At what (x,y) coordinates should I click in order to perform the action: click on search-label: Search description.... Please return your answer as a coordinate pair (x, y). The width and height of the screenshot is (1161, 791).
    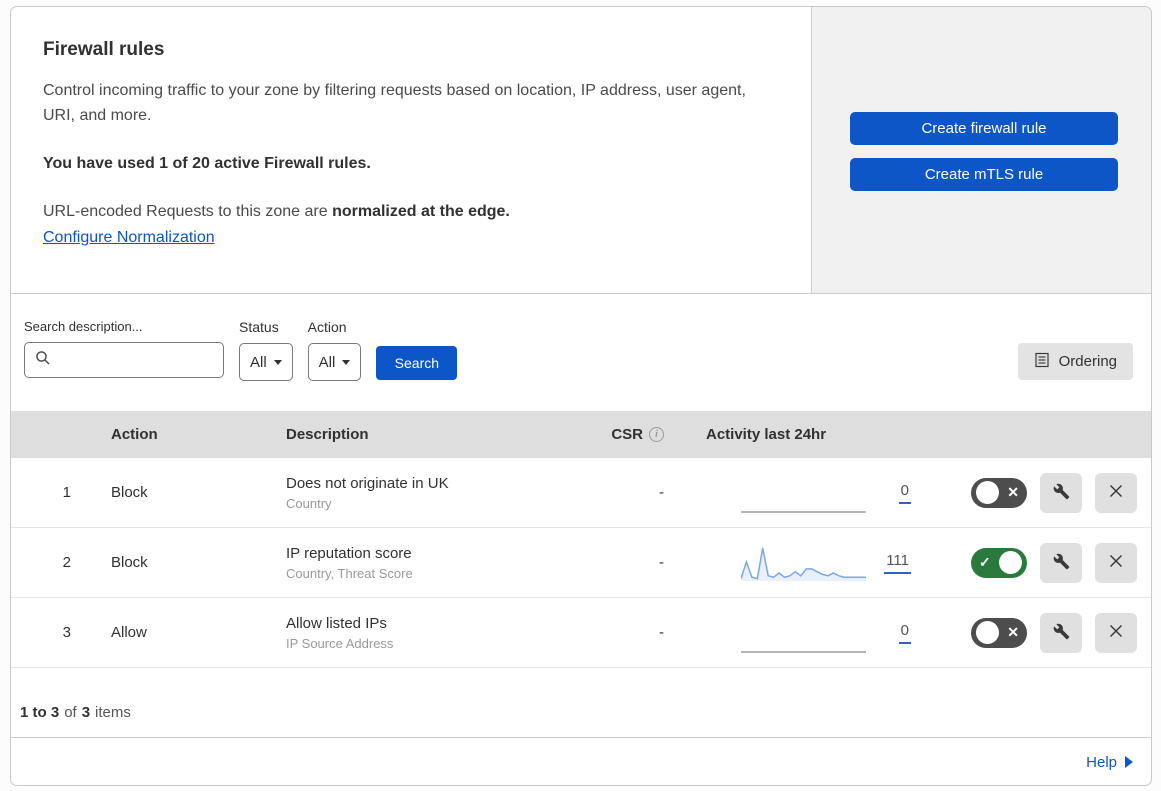
    Looking at the image, I should click on (83, 326).